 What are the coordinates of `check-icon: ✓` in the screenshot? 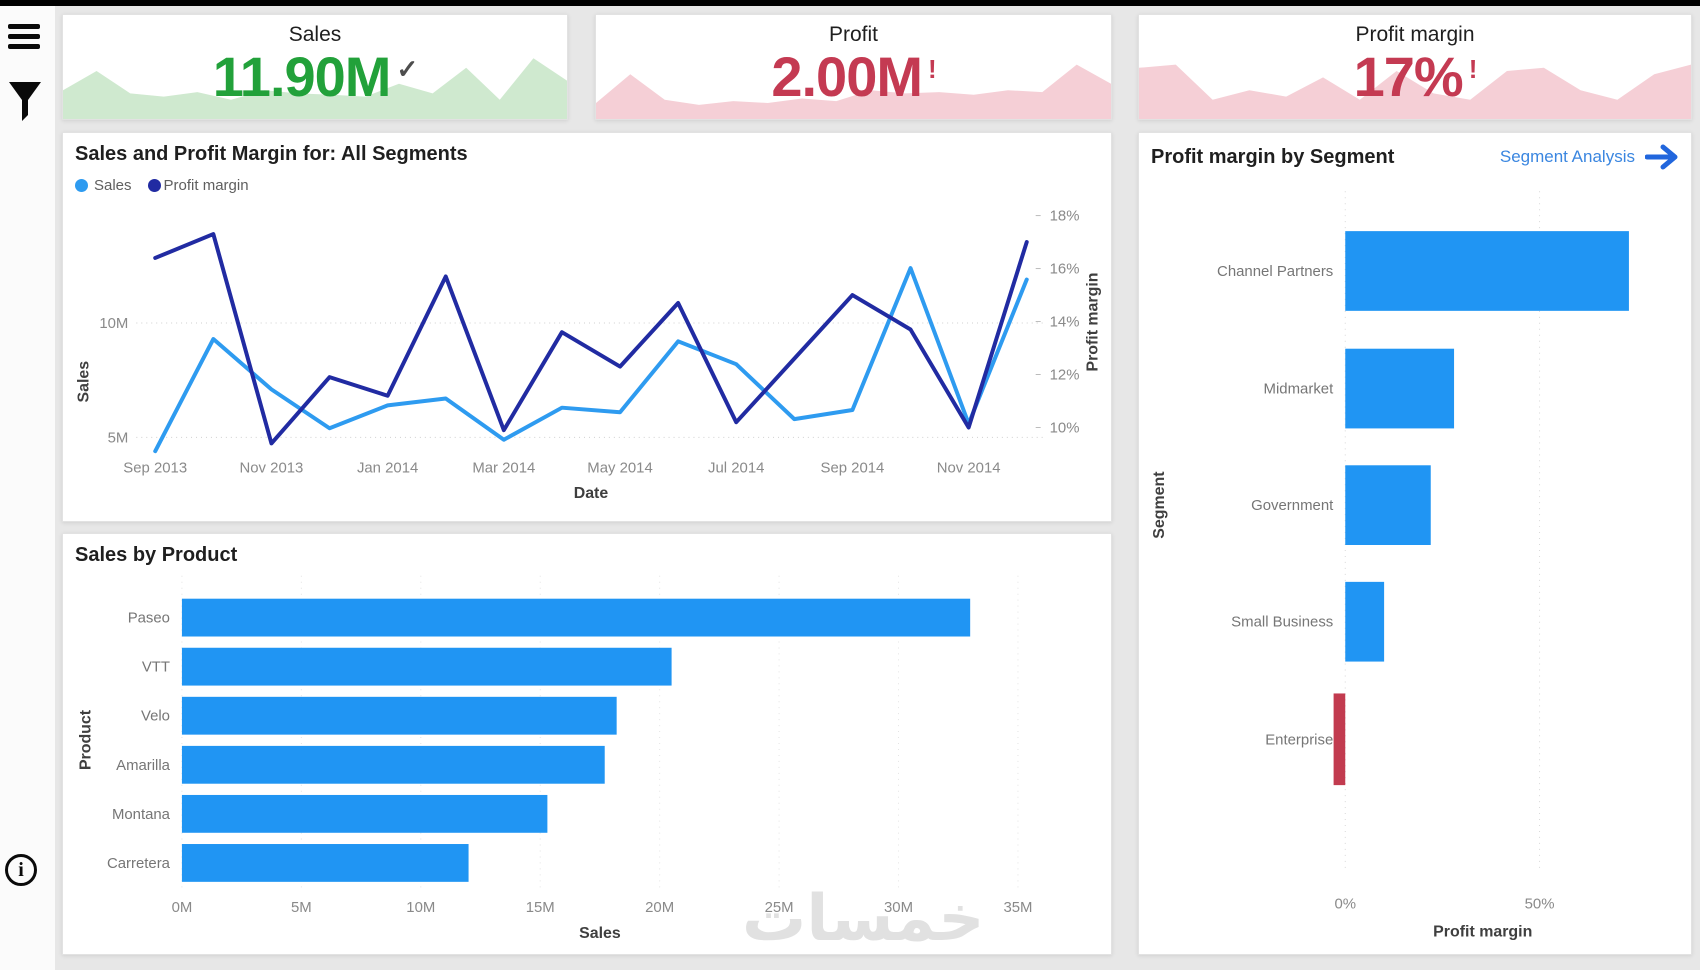 It's located at (407, 69).